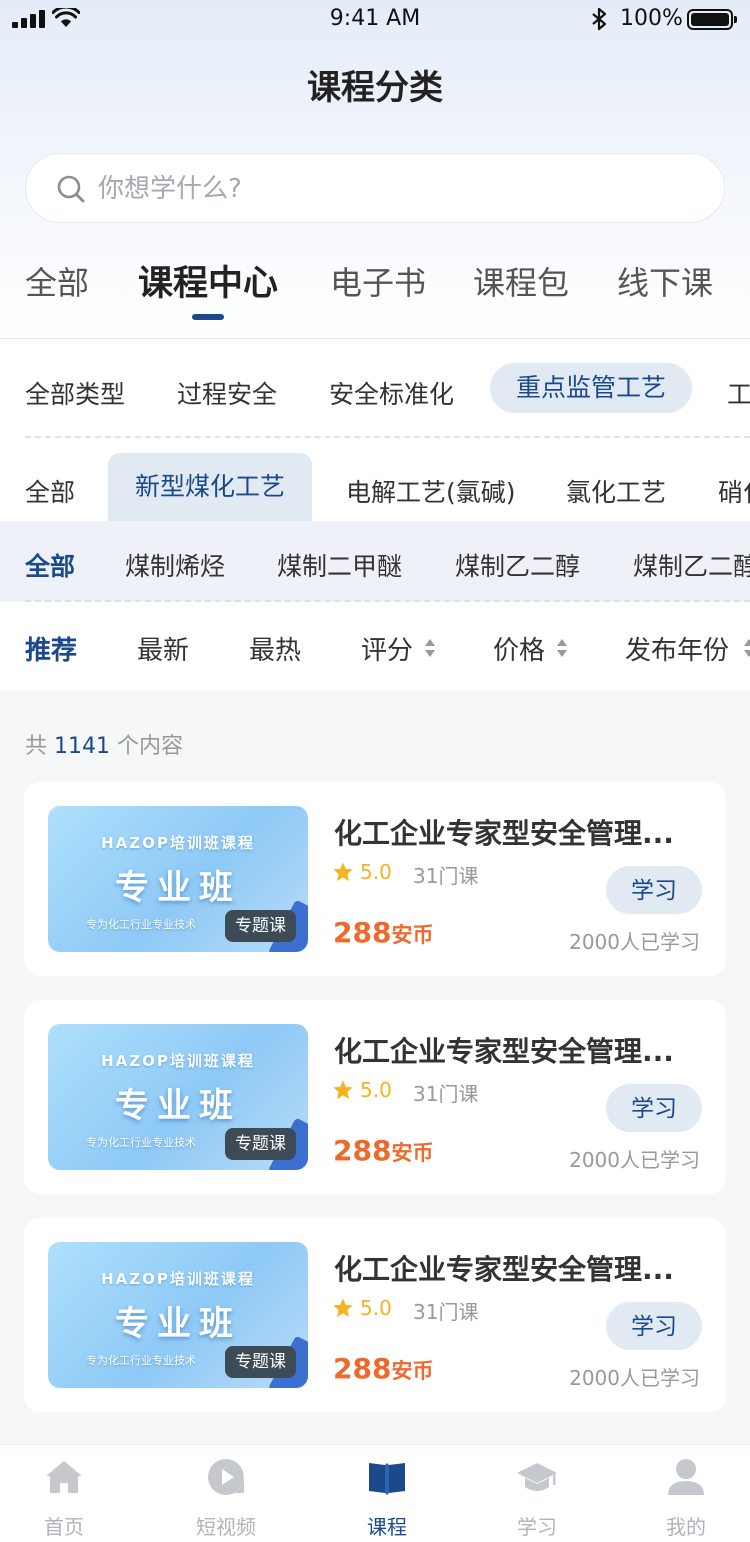 The image size is (750, 1542). What do you see at coordinates (208, 280) in the screenshot?
I see `tab-course-center: 课程中心` at bounding box center [208, 280].